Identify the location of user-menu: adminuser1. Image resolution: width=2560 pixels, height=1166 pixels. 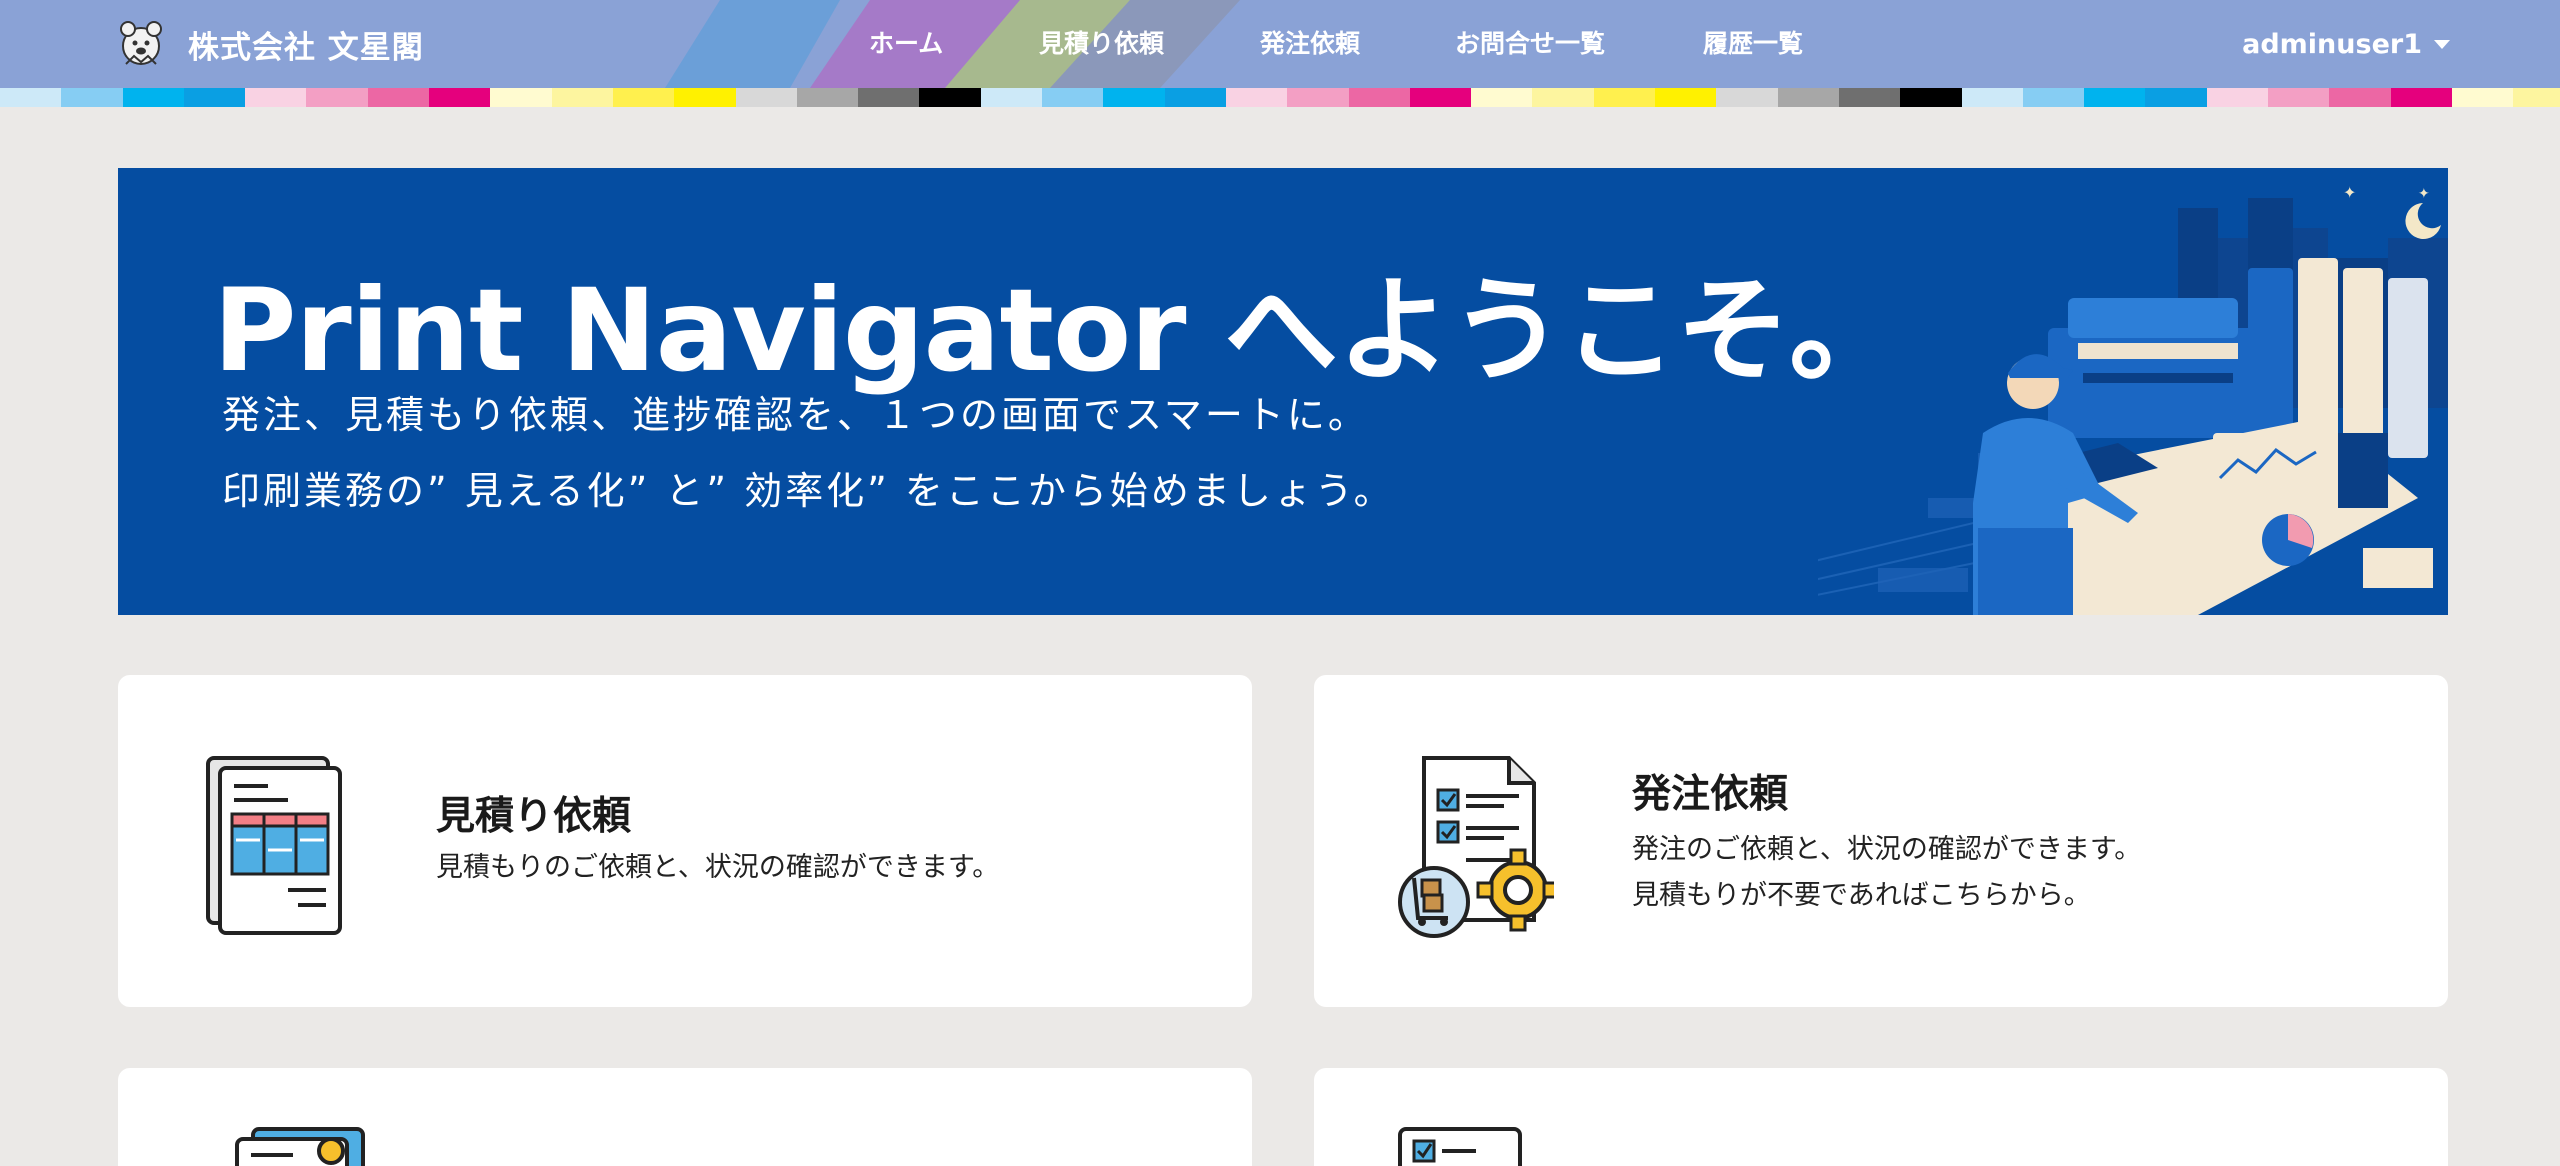
(2346, 44).